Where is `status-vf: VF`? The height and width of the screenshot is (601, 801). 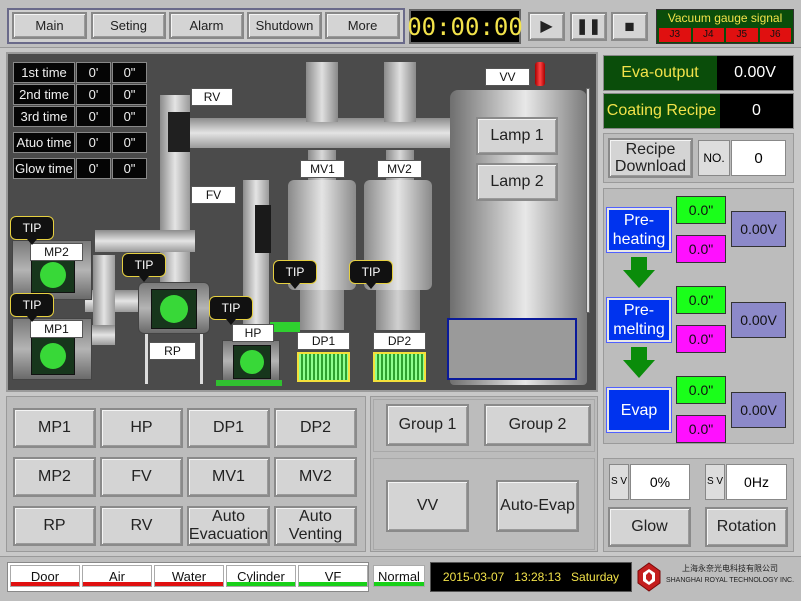 status-vf: VF is located at coordinates (333, 576).